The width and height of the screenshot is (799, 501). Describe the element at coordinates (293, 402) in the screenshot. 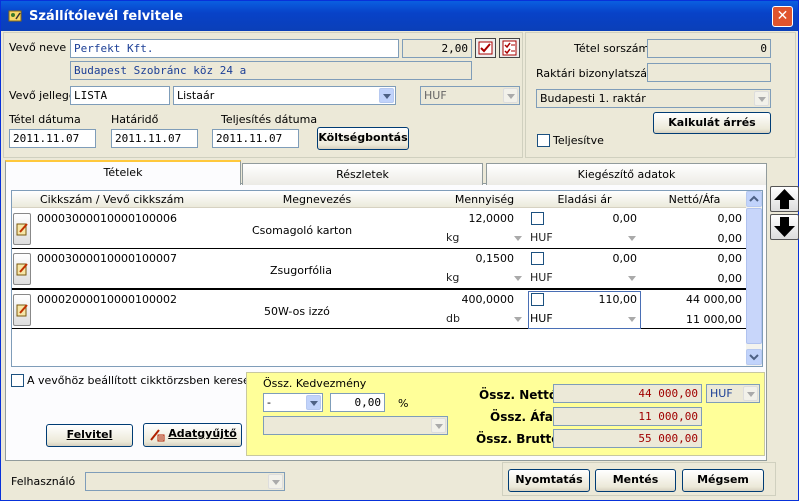

I see `kedvezmeny-mode-combo: -` at that location.